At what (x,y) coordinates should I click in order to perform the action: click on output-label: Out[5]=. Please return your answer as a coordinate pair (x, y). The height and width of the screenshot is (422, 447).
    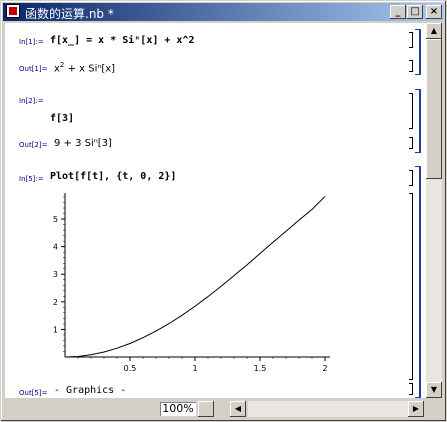
    Looking at the image, I should click on (33, 393).